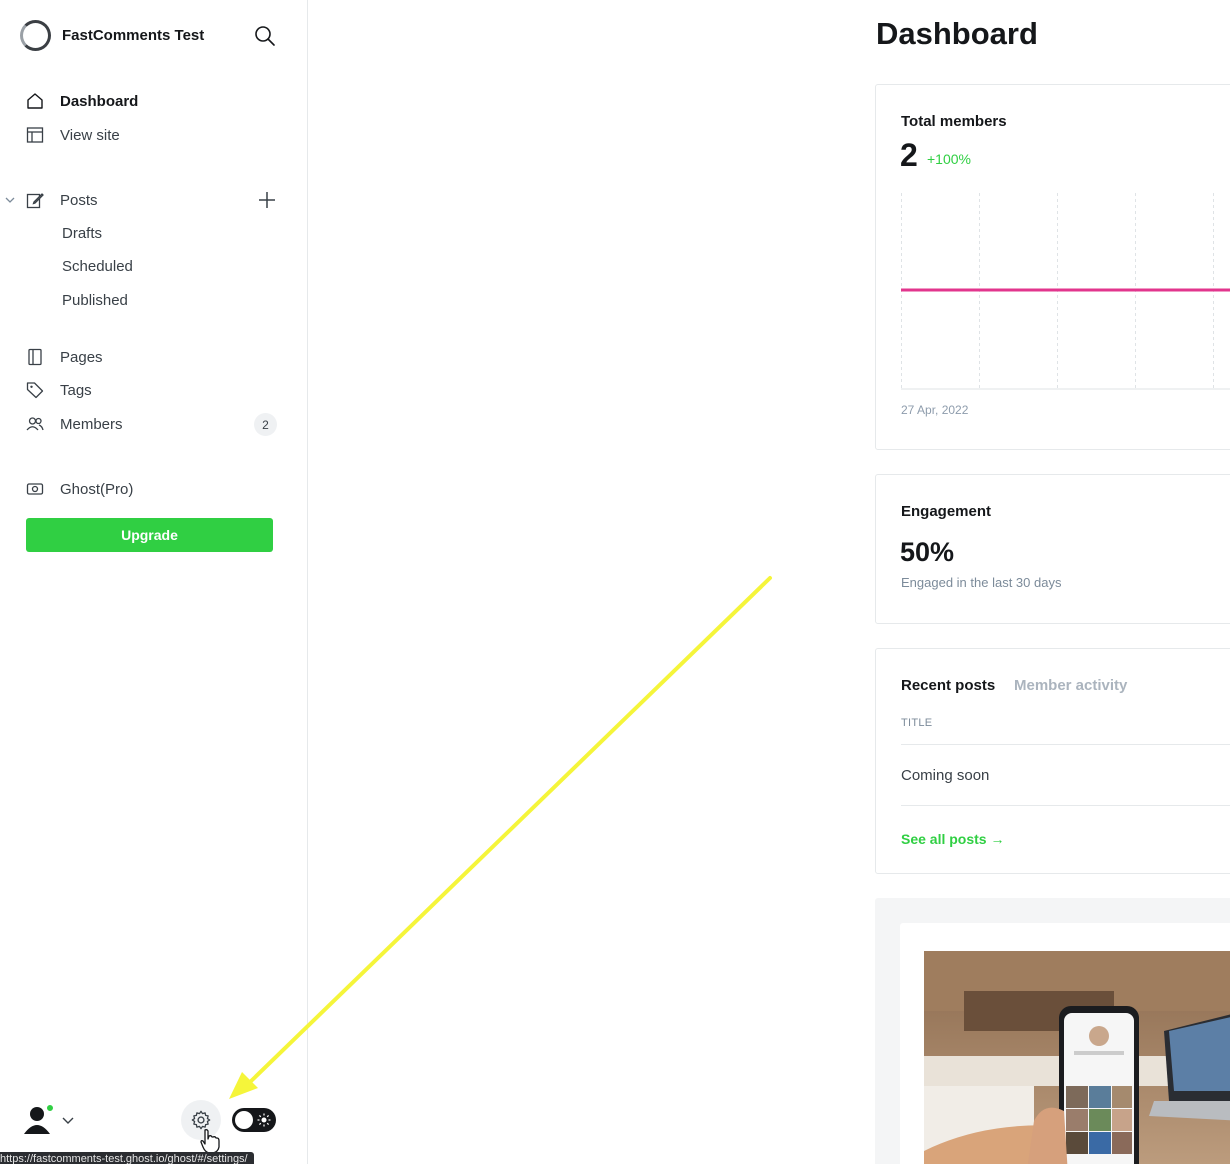  What do you see at coordinates (91, 424) in the screenshot?
I see `nav-members-label: Members` at bounding box center [91, 424].